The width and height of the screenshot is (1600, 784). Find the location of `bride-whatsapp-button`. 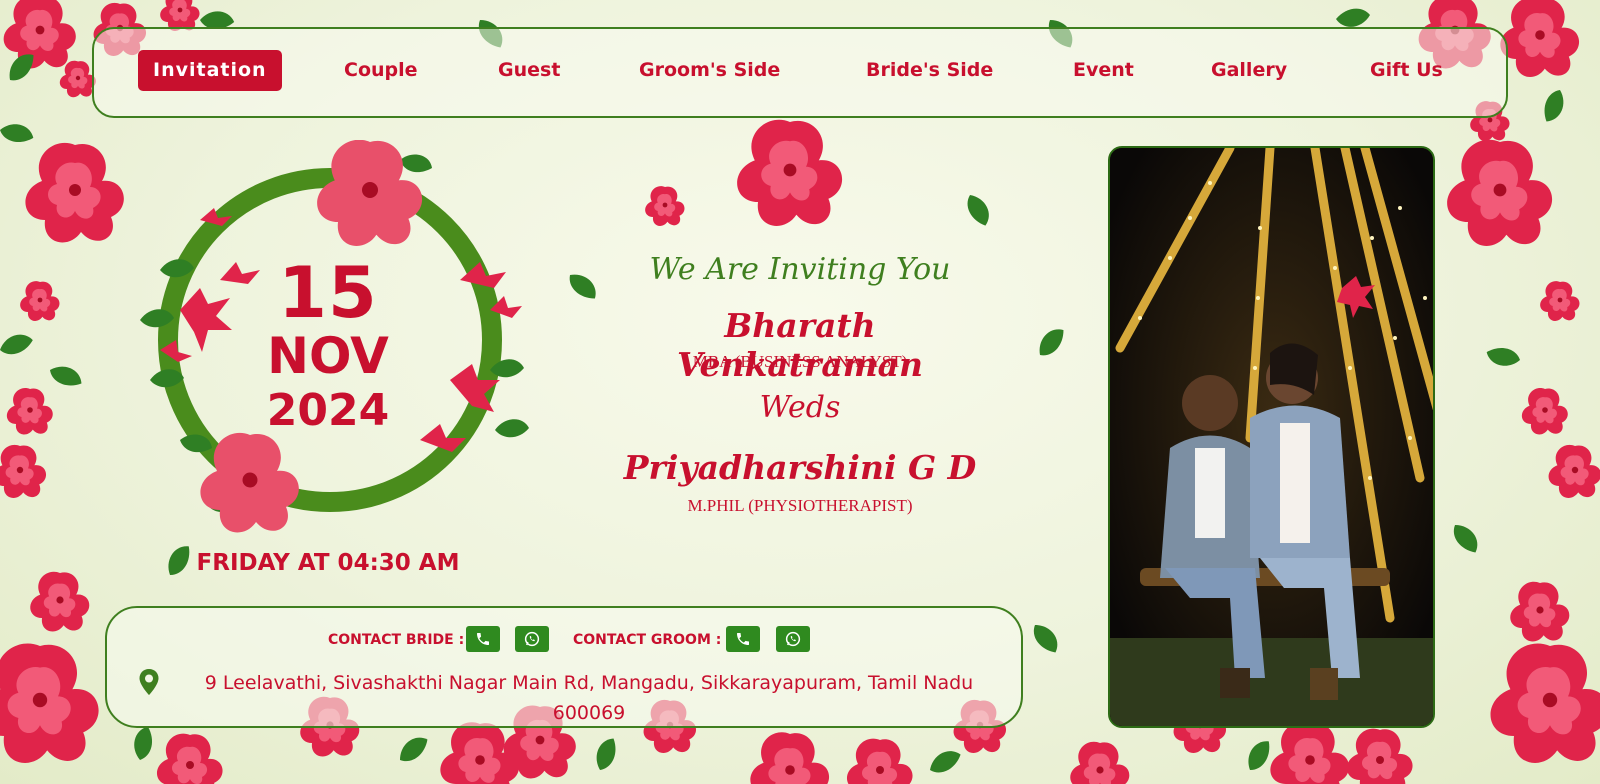

bride-whatsapp-button is located at coordinates (532, 639).